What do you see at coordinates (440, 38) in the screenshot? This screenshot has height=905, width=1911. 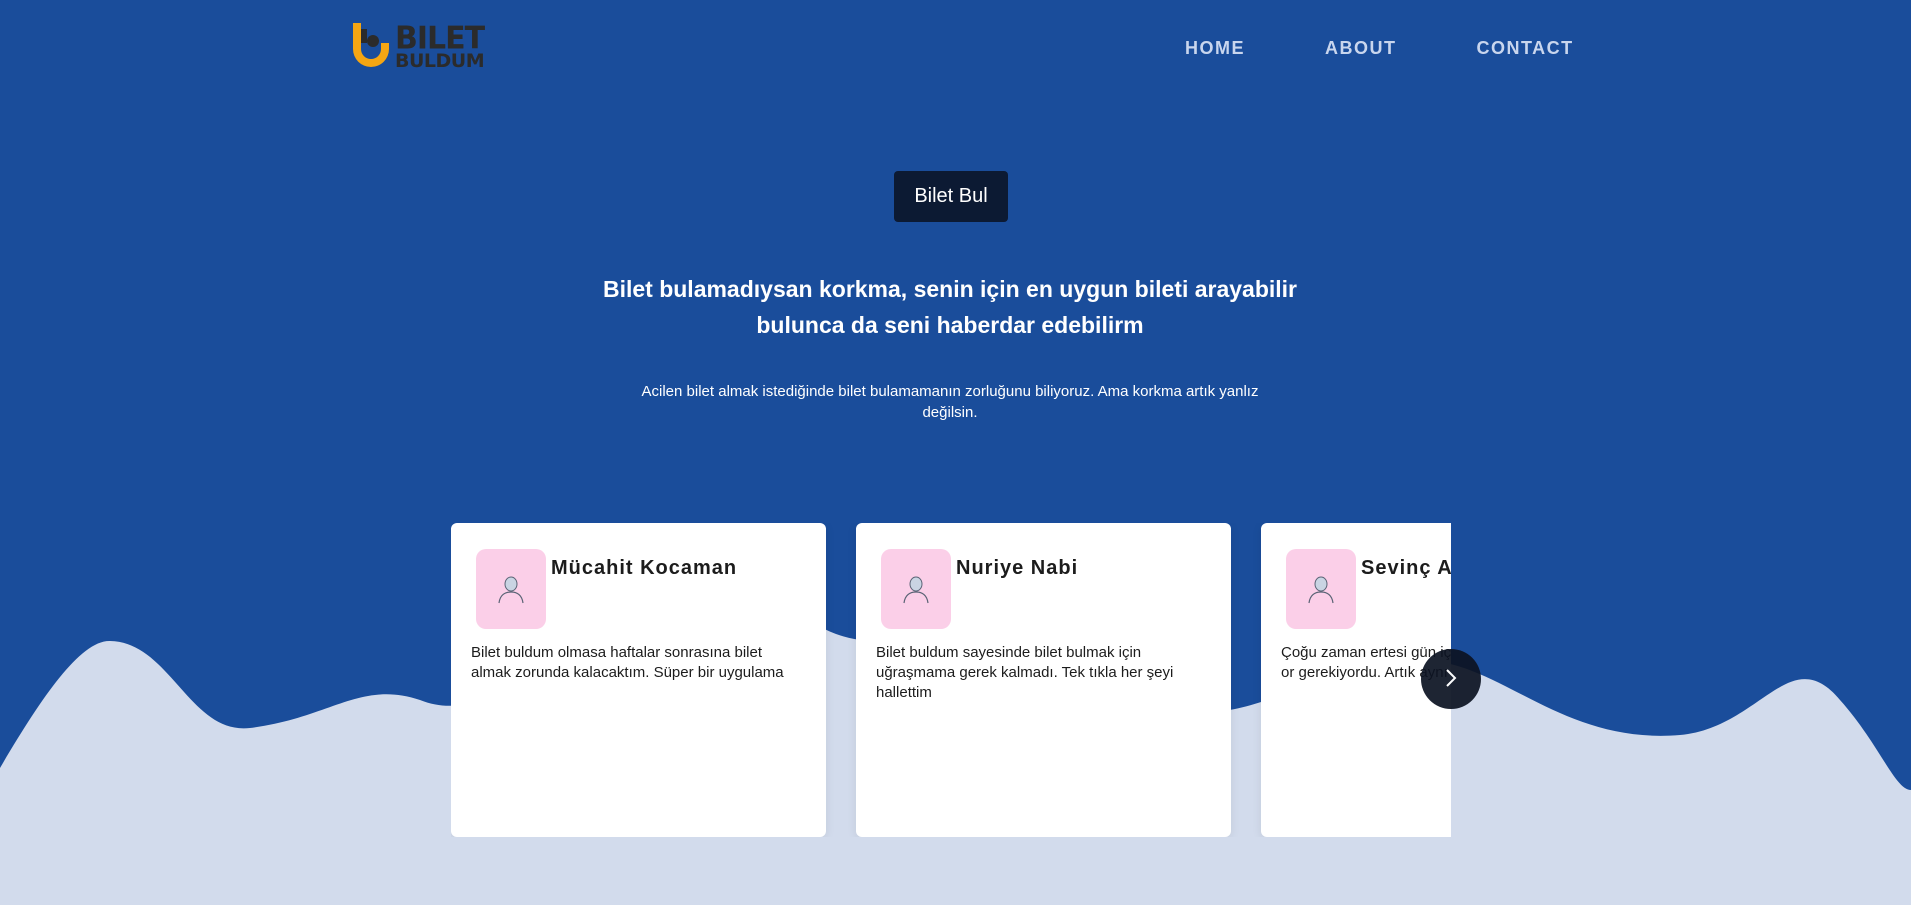 I see `logo-text-line1: BILET` at bounding box center [440, 38].